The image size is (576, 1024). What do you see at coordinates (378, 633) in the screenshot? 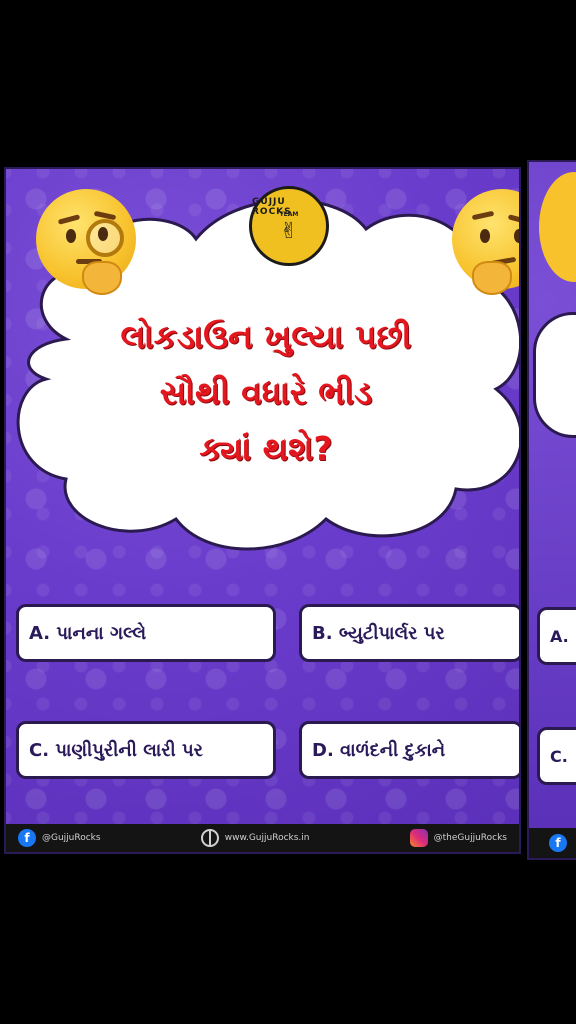
I see `option-b-label: B. બ્યુટીપાર્લર પર` at bounding box center [378, 633].